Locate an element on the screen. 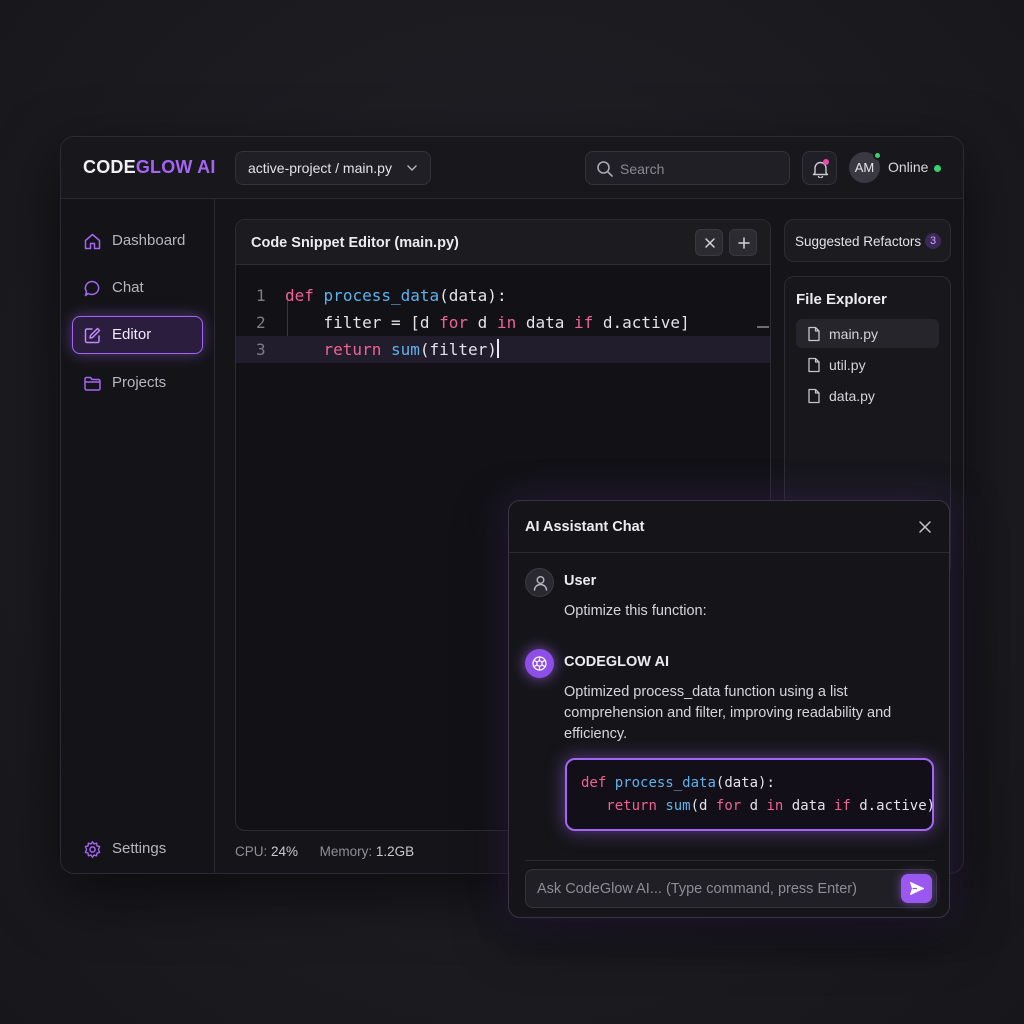 The width and height of the screenshot is (1024, 1024). cpu-value: 24% is located at coordinates (285, 851).